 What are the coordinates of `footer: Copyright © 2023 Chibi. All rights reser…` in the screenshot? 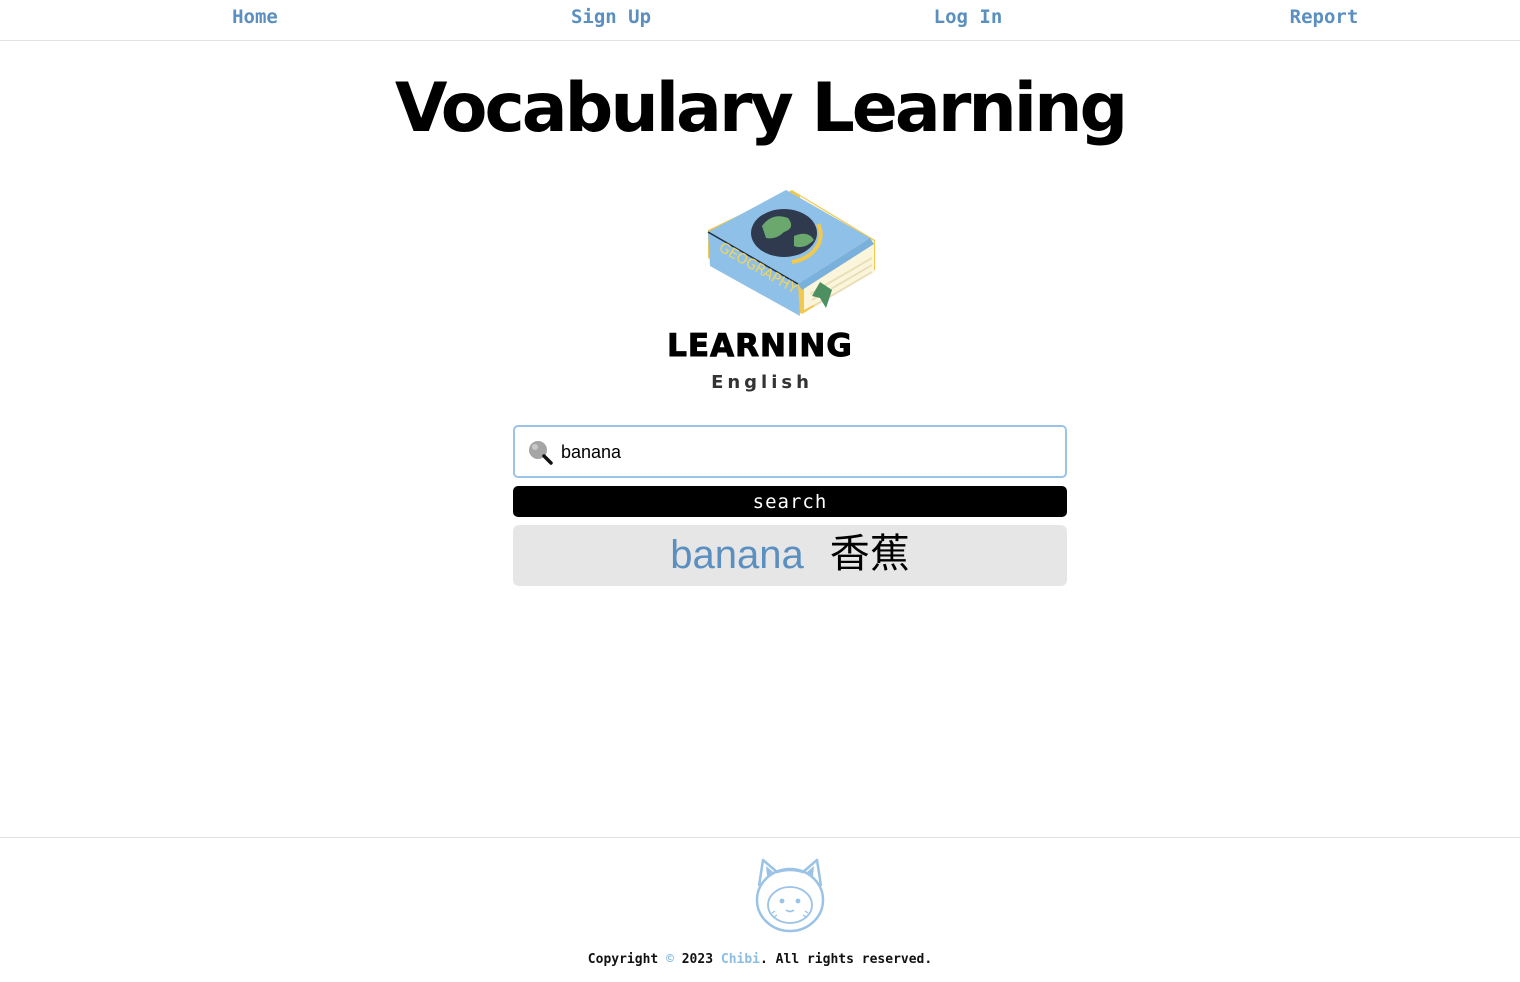 It's located at (760, 909).